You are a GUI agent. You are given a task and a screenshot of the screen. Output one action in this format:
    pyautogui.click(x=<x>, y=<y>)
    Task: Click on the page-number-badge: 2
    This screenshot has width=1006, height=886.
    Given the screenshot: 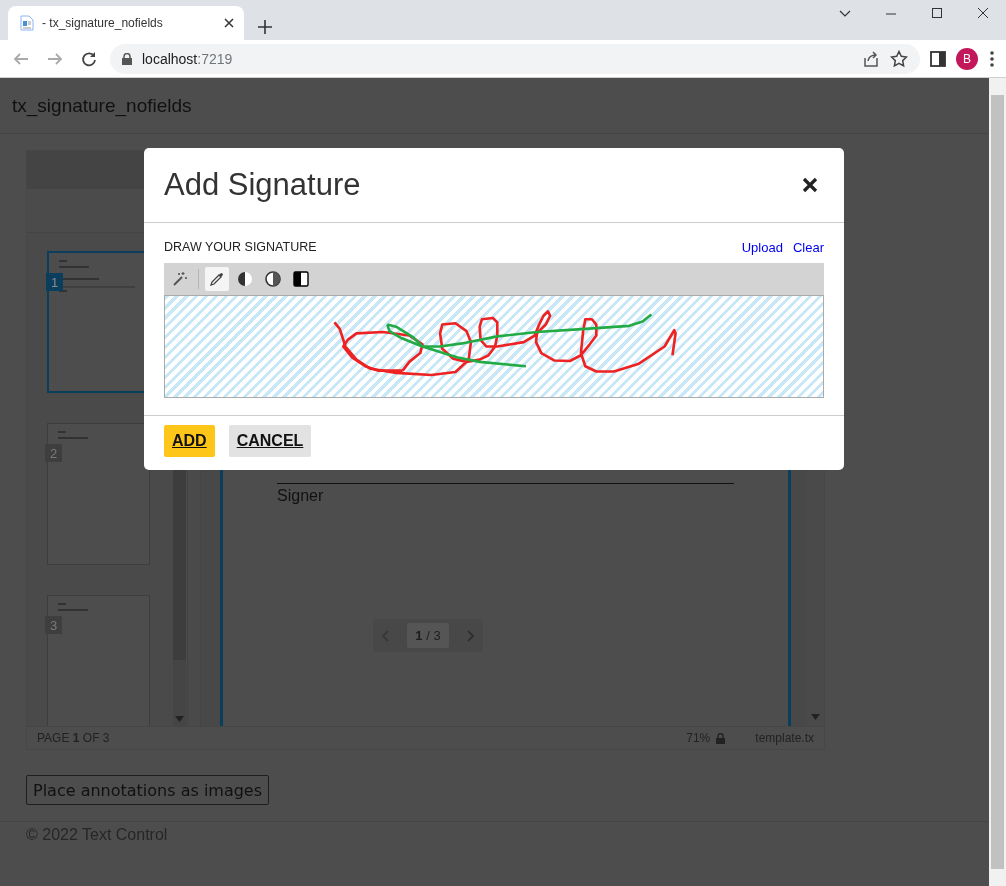 What is the action you would take?
    pyautogui.click(x=53, y=453)
    